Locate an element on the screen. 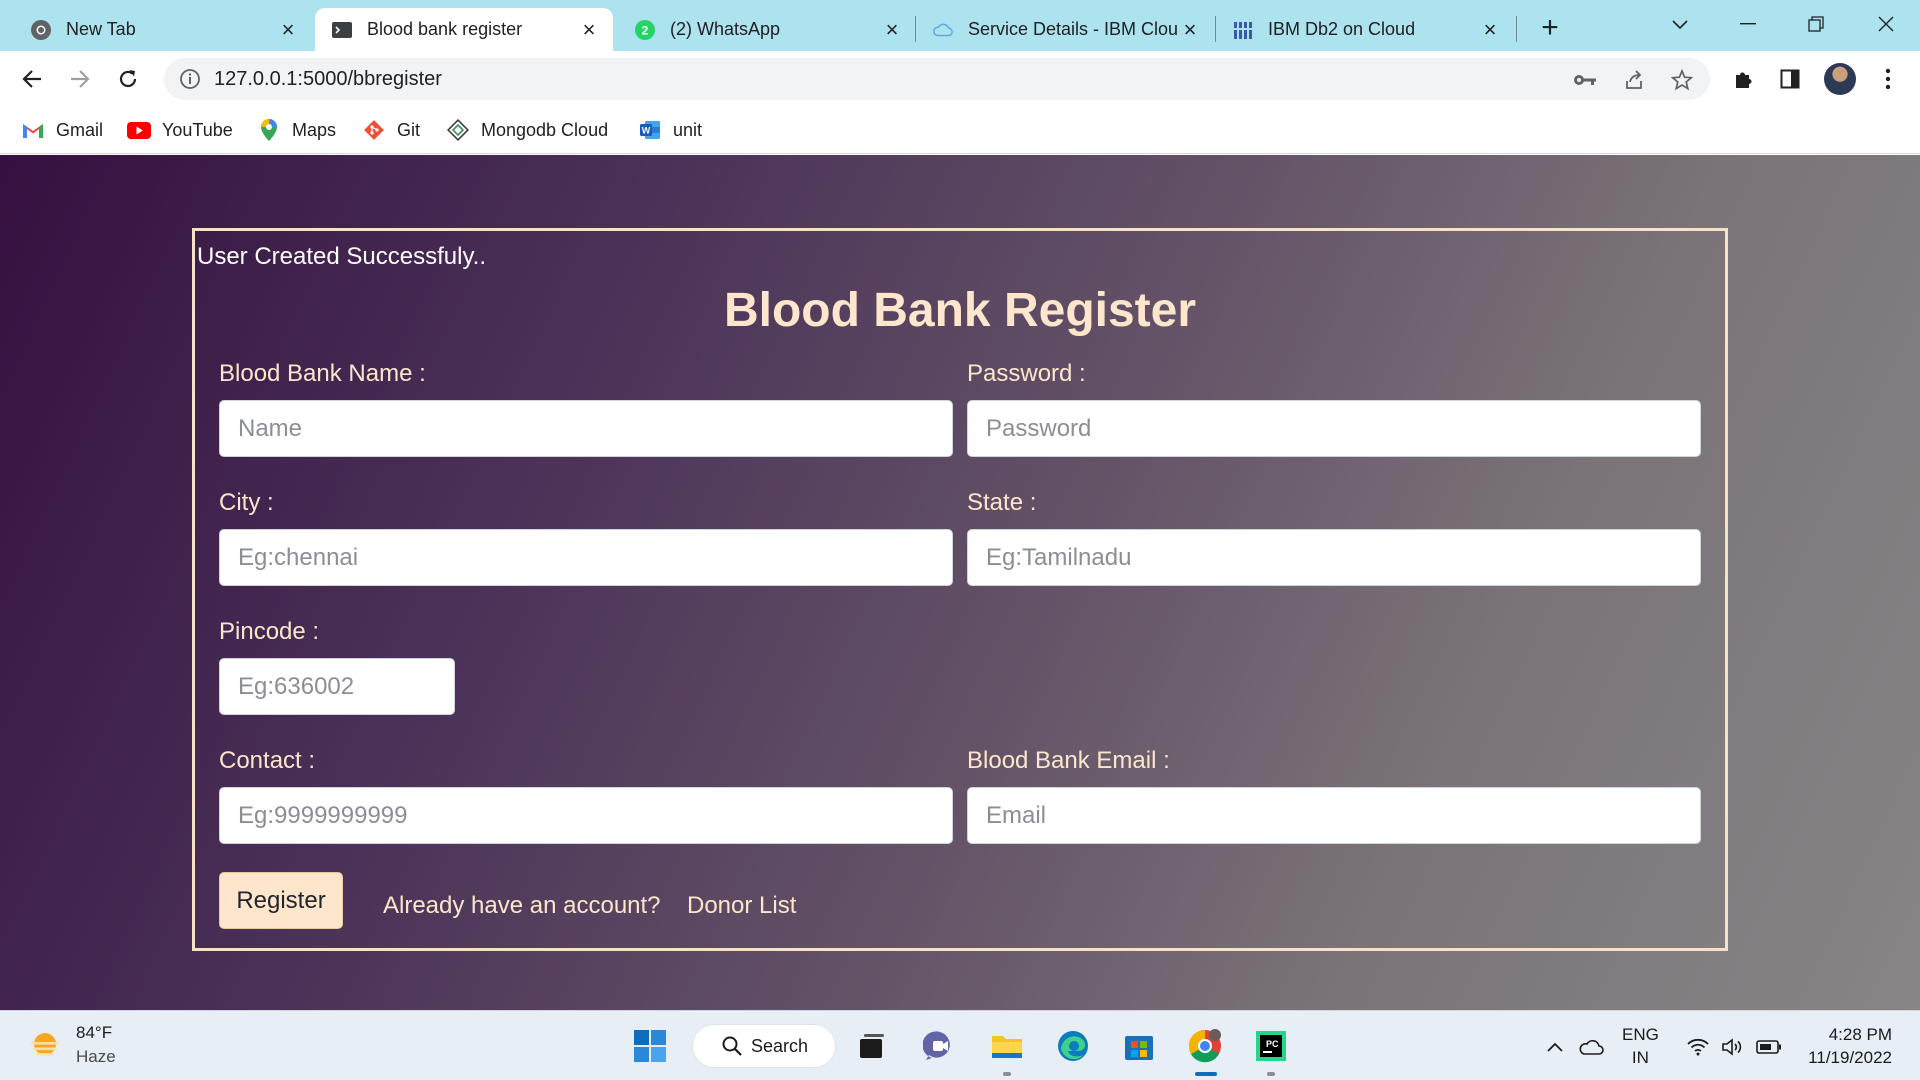 This screenshot has height=1080, width=1920. bookmark-label: YouTube is located at coordinates (197, 129).